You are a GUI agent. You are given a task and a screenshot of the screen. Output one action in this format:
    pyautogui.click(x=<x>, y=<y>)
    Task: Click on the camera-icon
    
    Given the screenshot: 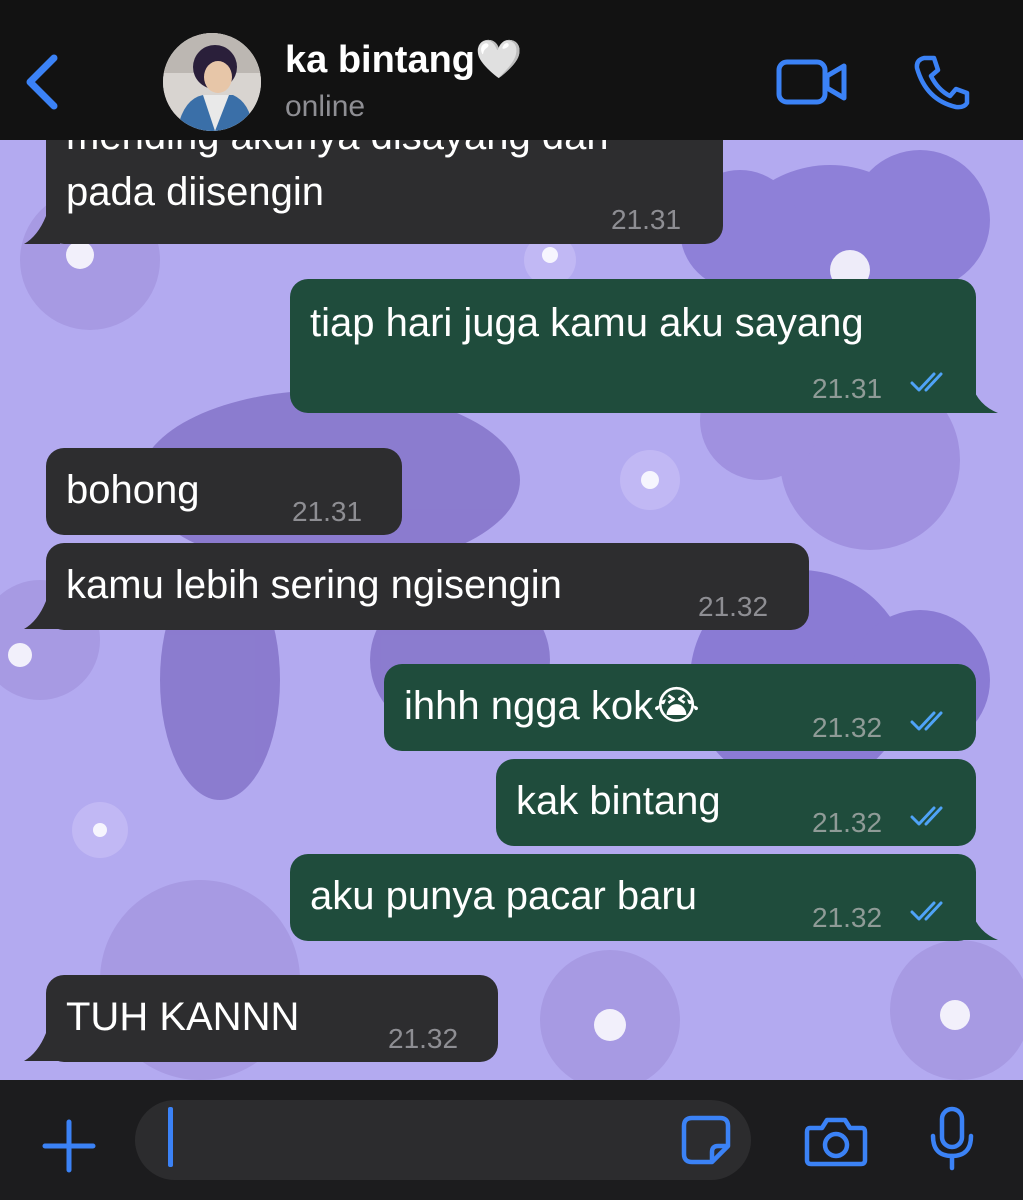 What is the action you would take?
    pyautogui.click(x=836, y=1142)
    